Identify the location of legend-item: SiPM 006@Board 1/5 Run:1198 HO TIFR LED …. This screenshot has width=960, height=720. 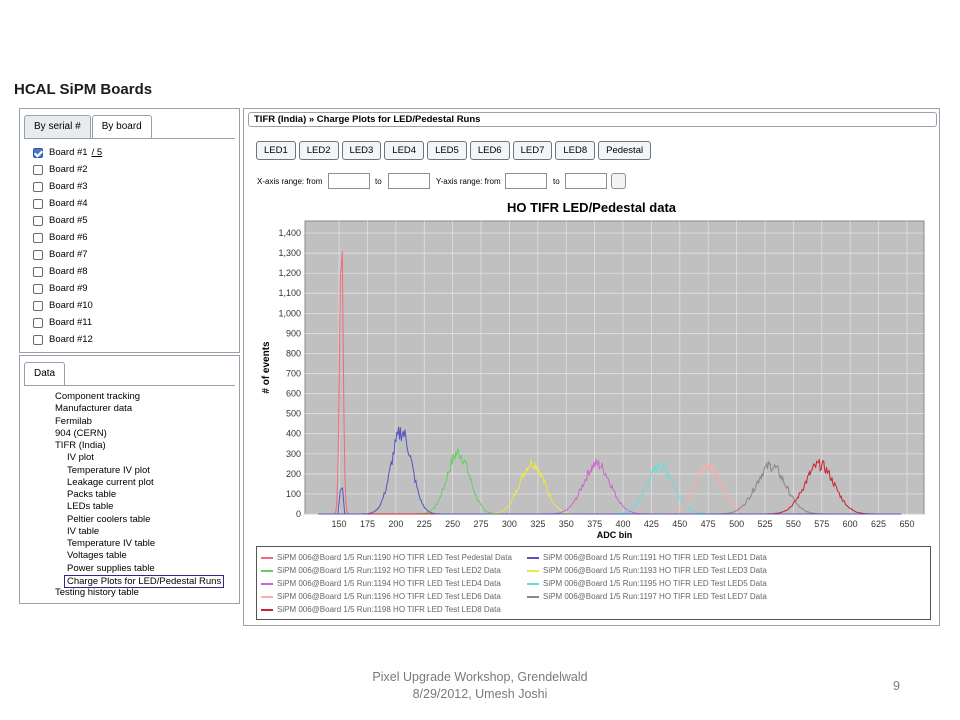
(381, 609).